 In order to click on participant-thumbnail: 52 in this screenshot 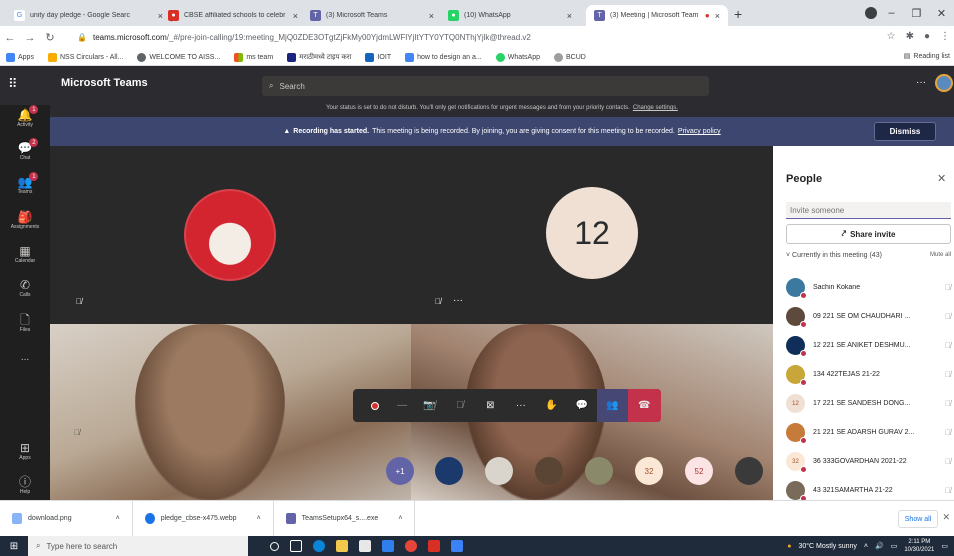, I will do `click(699, 471)`.